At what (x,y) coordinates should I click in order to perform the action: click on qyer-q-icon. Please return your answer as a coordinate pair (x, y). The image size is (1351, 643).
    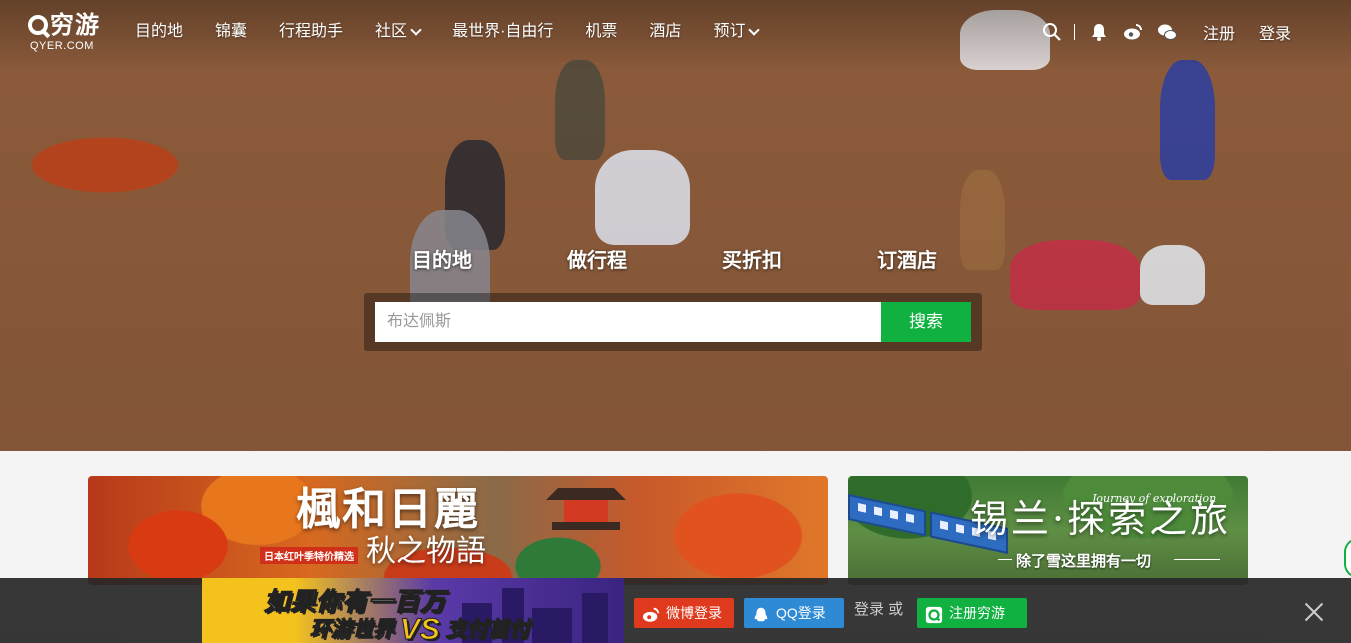
    Looking at the image, I should click on (934, 614).